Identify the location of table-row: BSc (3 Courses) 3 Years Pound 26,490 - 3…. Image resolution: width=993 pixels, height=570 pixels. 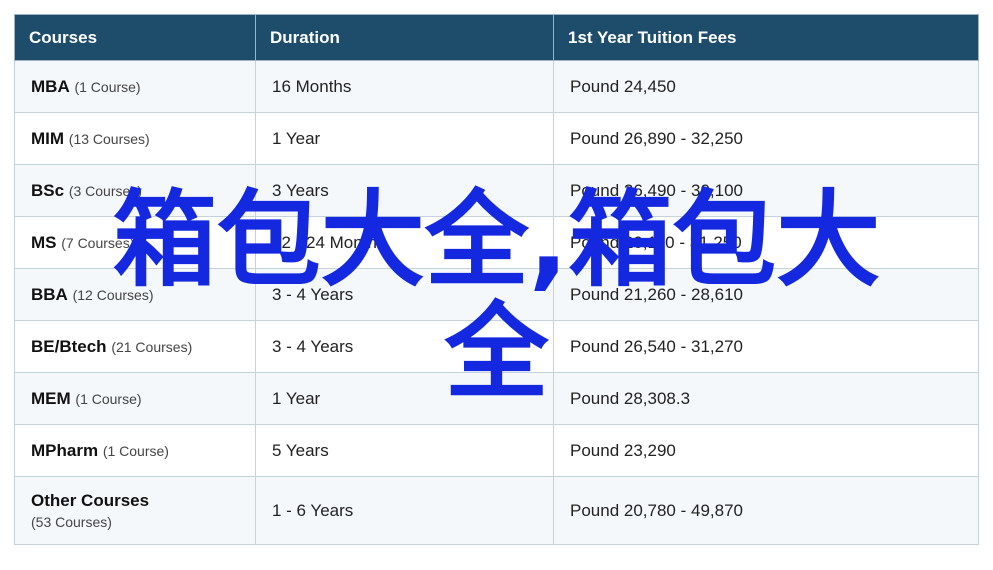
(496, 190).